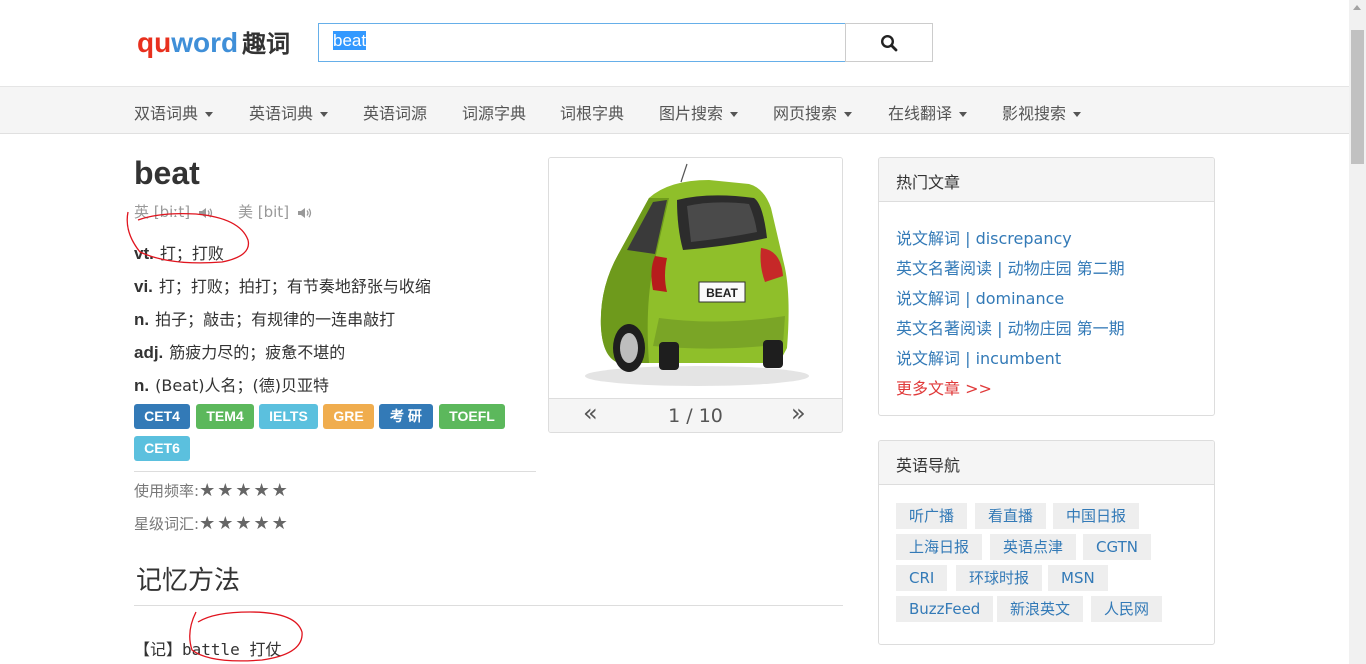 The width and height of the screenshot is (1366, 664). What do you see at coordinates (1010, 327) in the screenshot?
I see `article-link: 英文名著阅读 | 动物庄园 第一期` at bounding box center [1010, 327].